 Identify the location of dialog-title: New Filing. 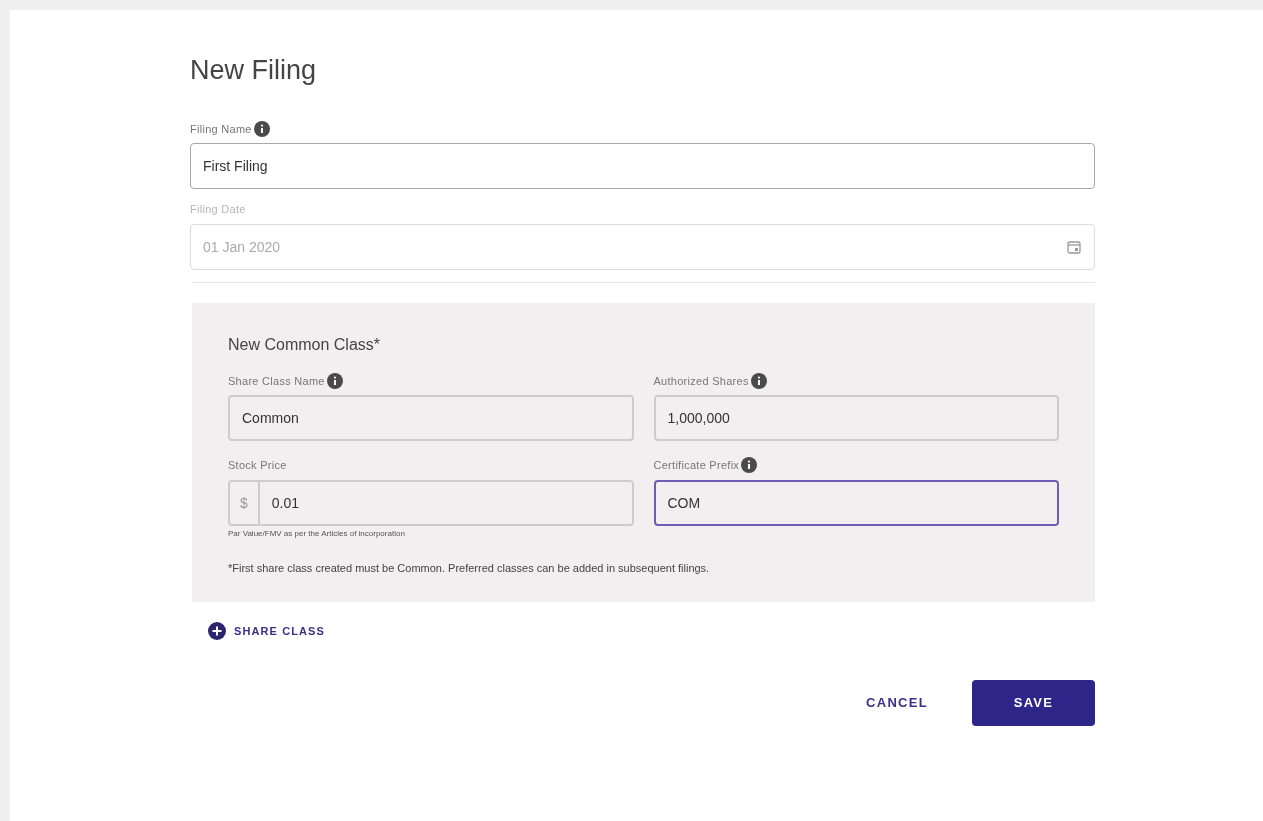
(254, 70).